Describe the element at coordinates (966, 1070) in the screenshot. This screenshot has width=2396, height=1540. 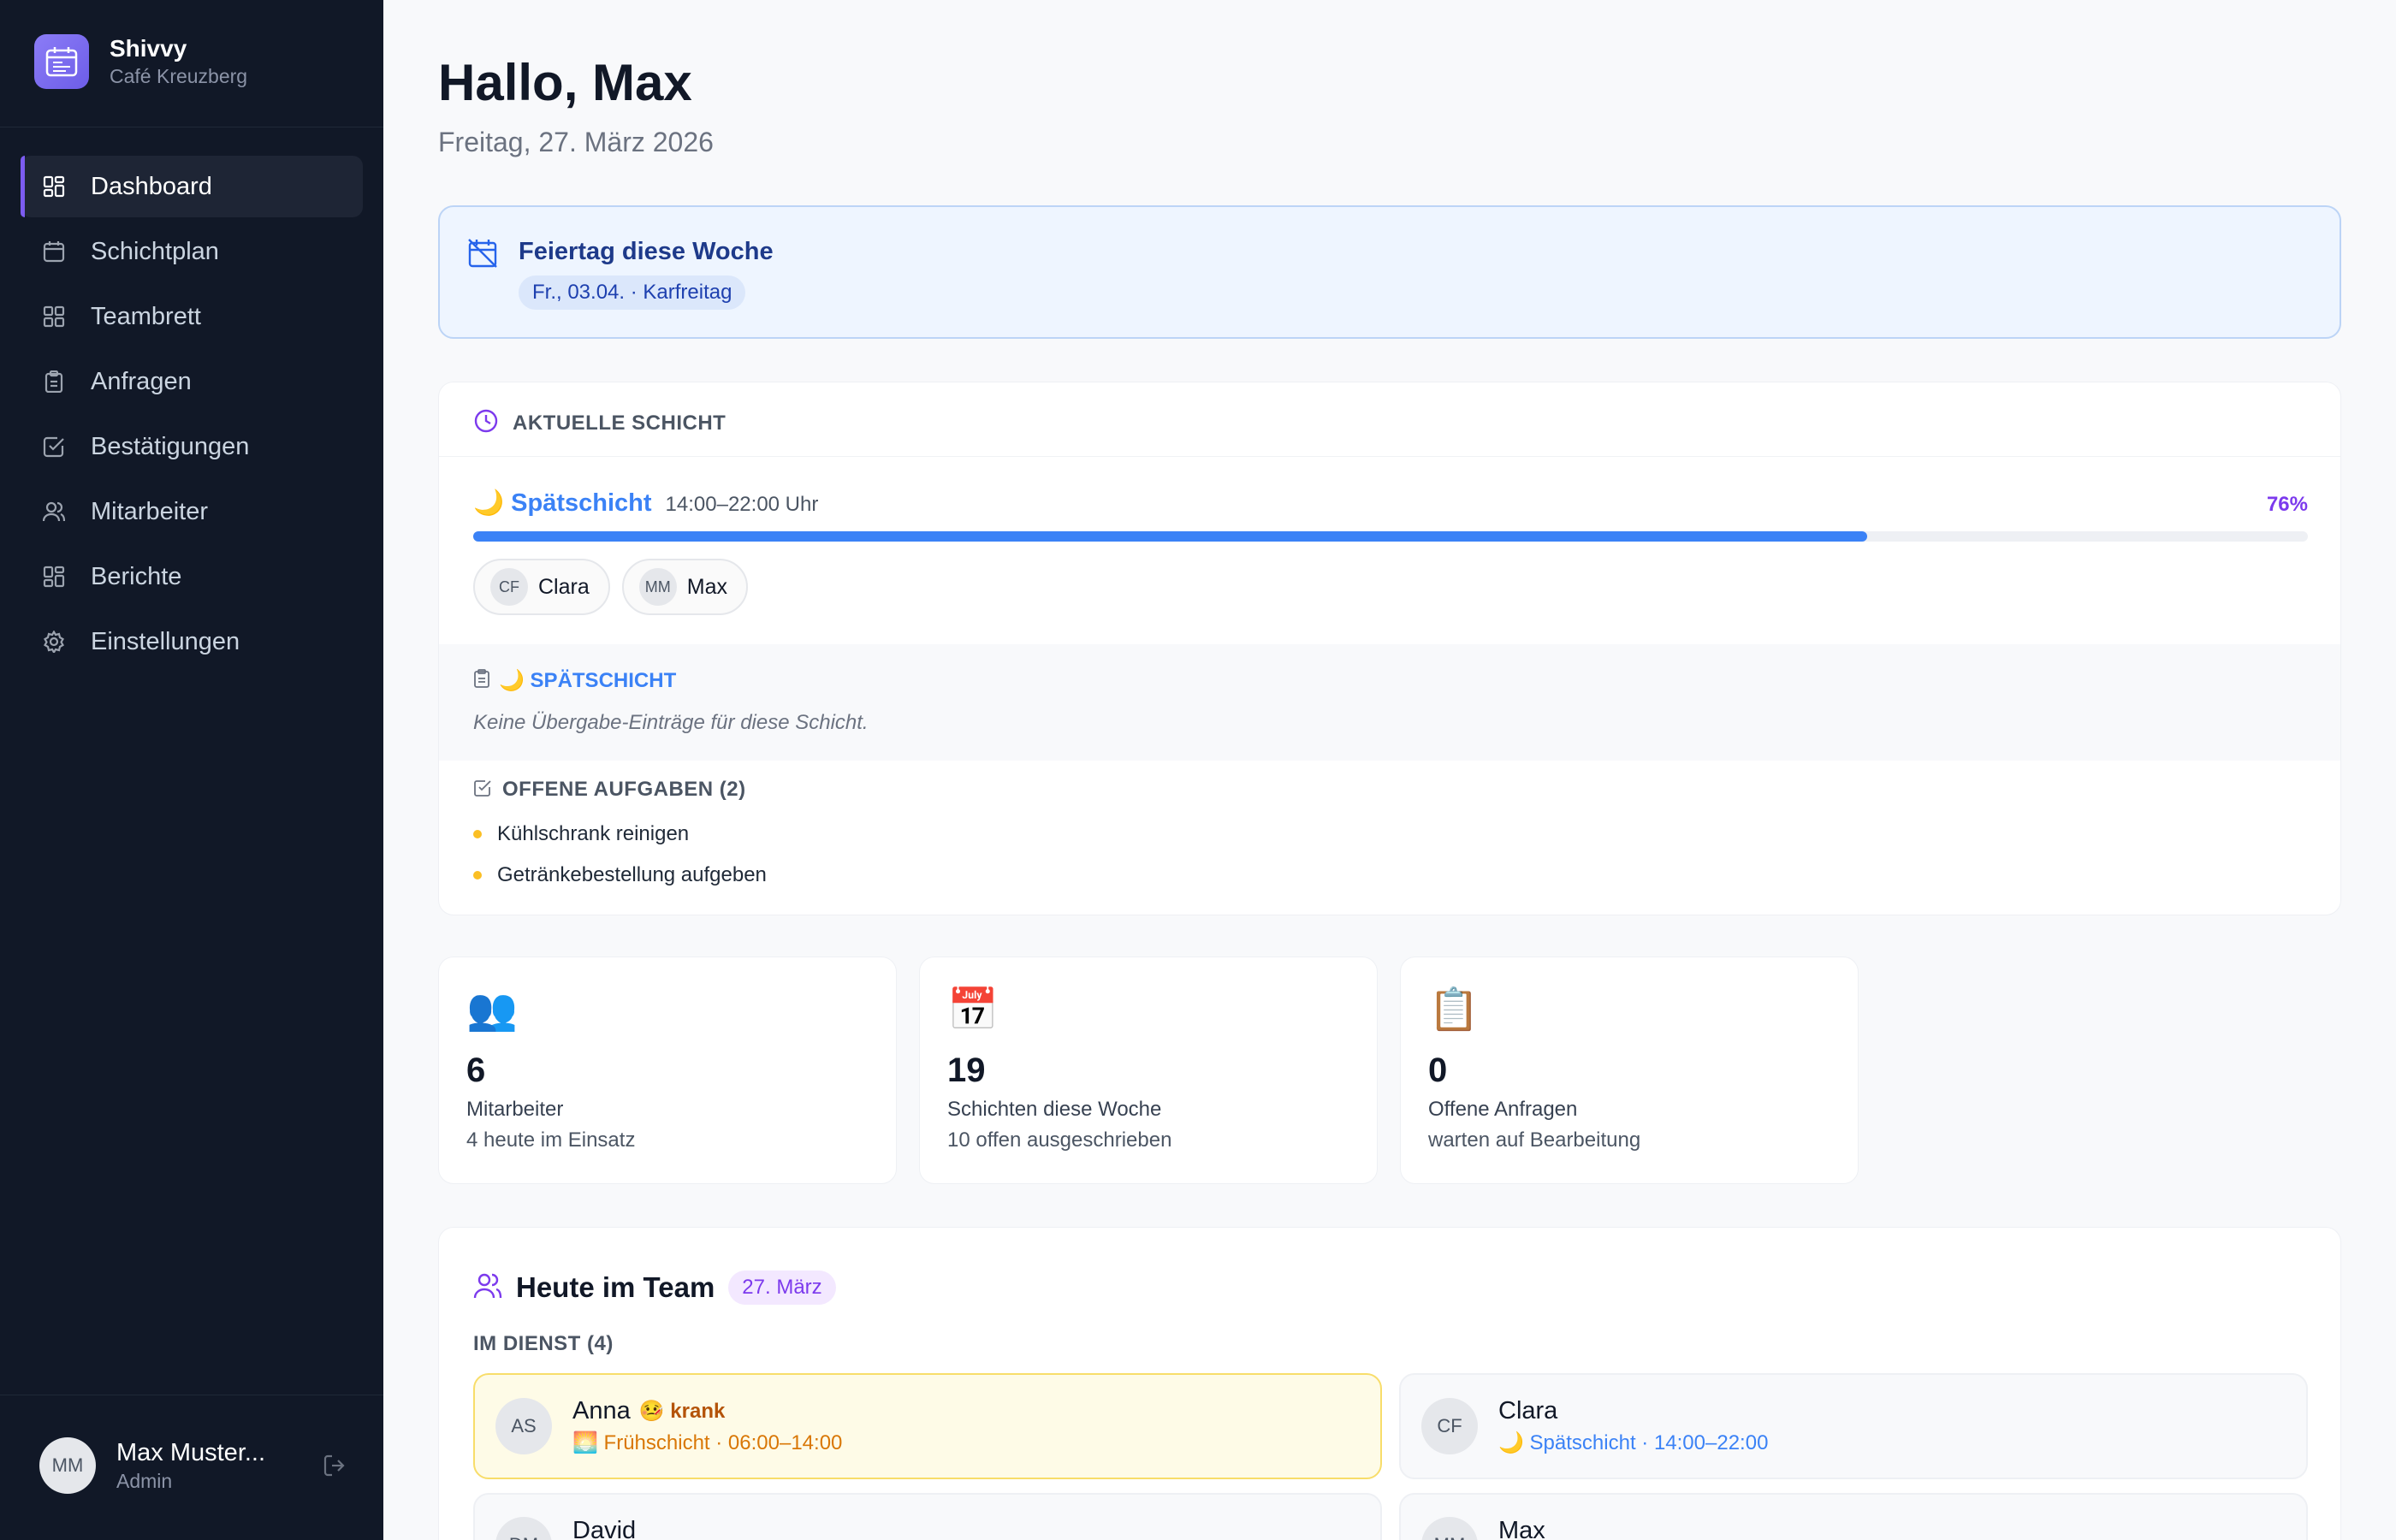
I see `stat-number: 19` at that location.